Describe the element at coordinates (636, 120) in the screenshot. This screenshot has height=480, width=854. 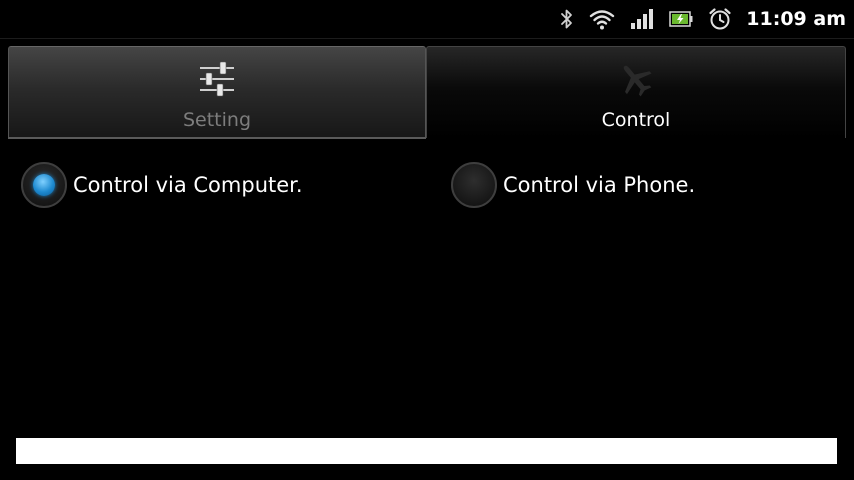
I see `tab-control-label: Control` at that location.